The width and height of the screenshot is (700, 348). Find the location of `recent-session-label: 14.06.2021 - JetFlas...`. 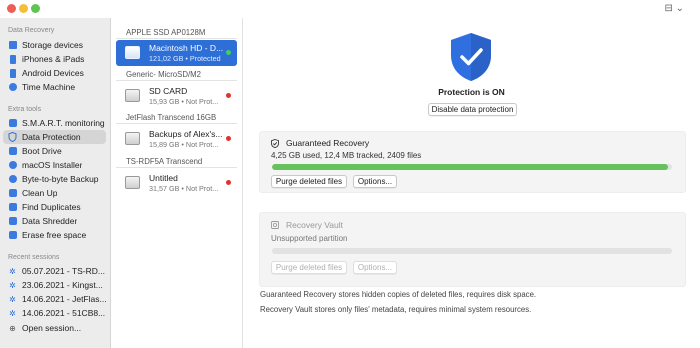

recent-session-label: 14.06.2021 - JetFlas... is located at coordinates (64, 299).